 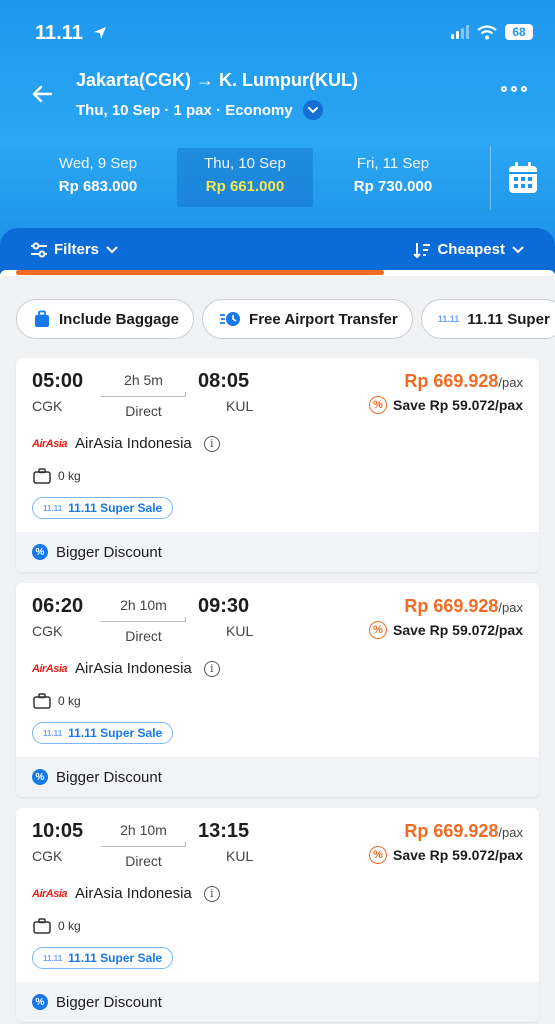 What do you see at coordinates (277, 35) in the screenshot?
I see `status-bar: 11.11 68` at bounding box center [277, 35].